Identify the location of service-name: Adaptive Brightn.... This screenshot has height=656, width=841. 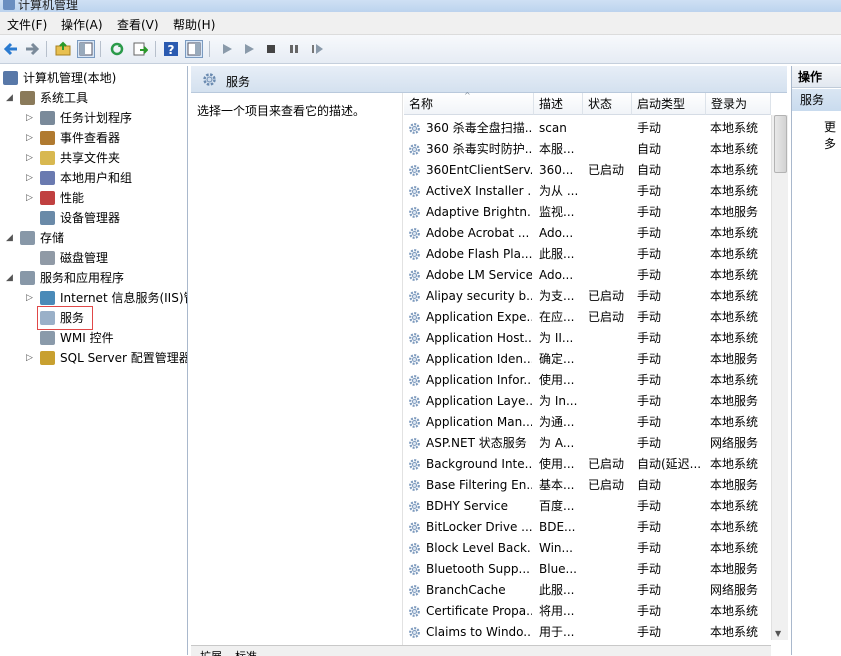
(479, 212).